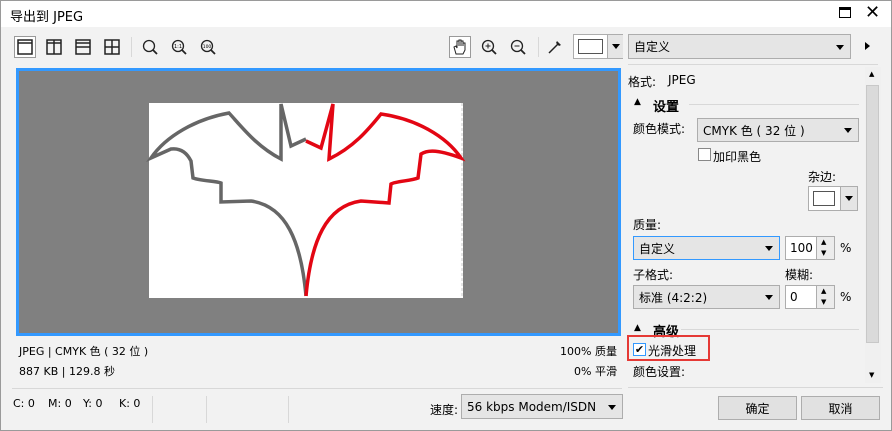  I want to click on split-horizontal-icon, so click(83, 47).